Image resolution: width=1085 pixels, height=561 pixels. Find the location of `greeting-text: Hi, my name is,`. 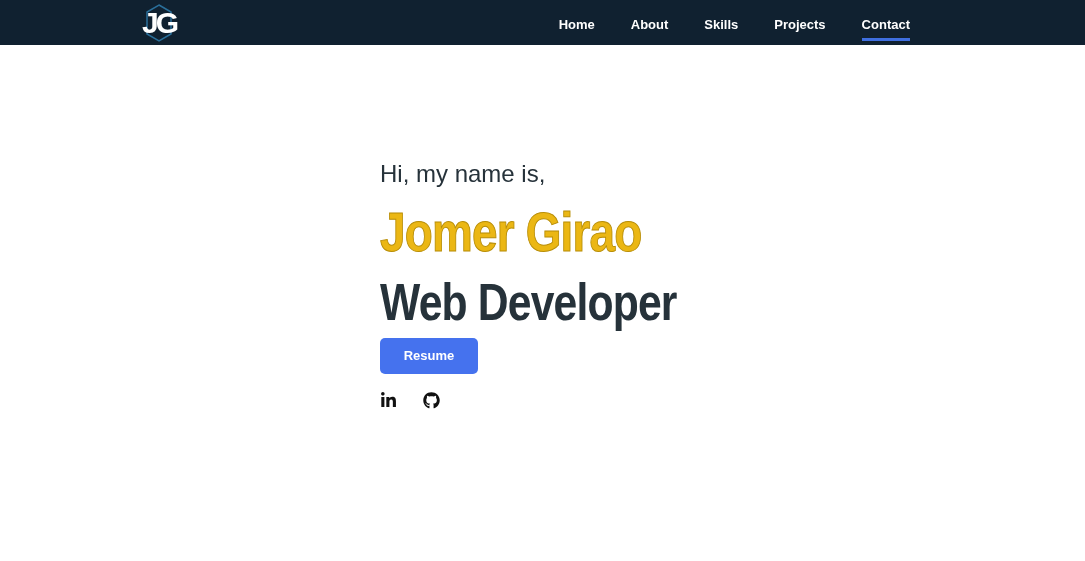

greeting-text: Hi, my name is, is located at coordinates (463, 174).